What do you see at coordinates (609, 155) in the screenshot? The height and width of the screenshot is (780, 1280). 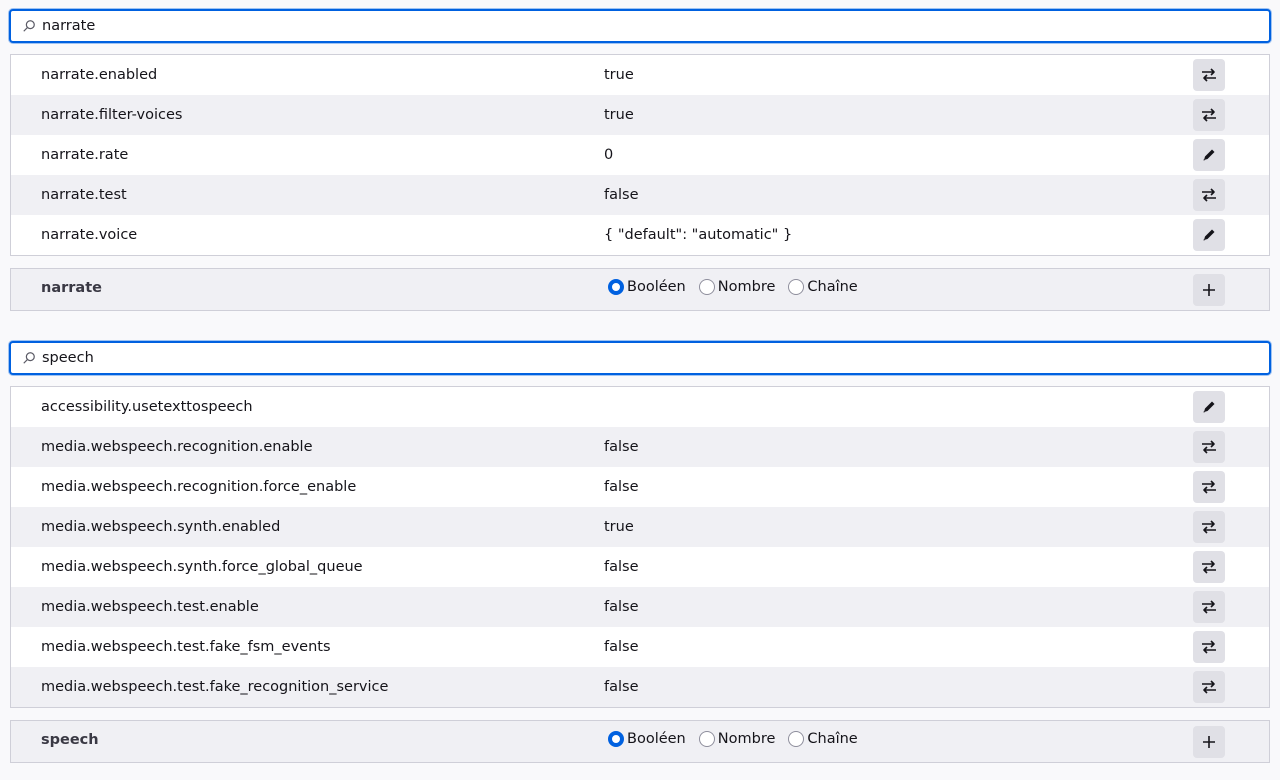 I see `pref-value: 0` at bounding box center [609, 155].